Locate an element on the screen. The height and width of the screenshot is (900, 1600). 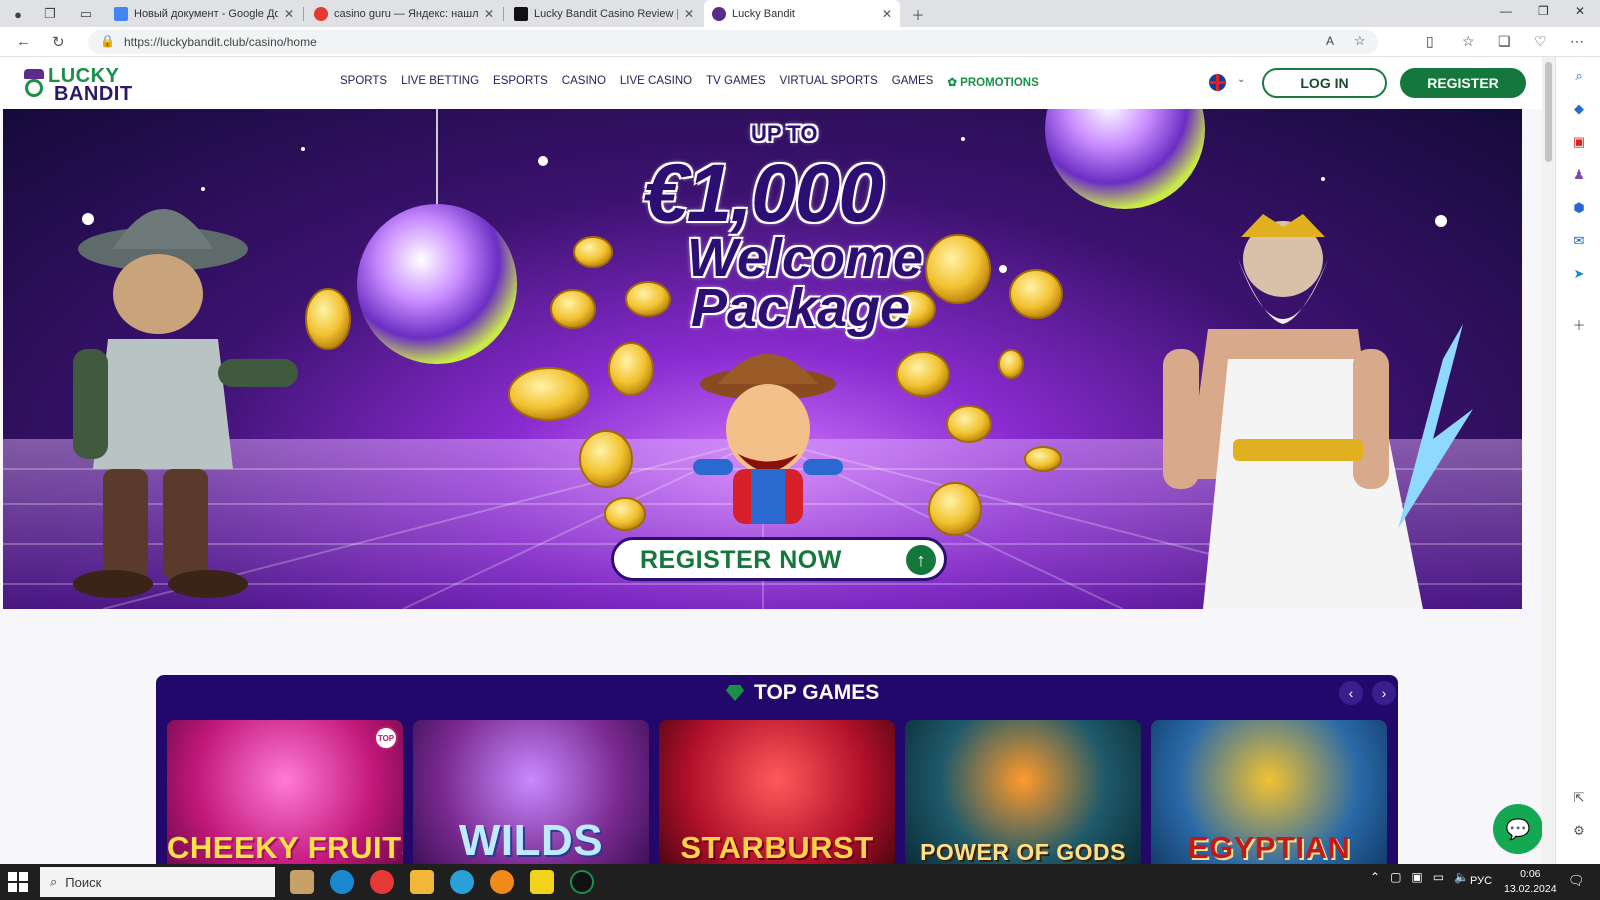
chevron-down-icon: ⌄ is located at coordinates (1241, 79).